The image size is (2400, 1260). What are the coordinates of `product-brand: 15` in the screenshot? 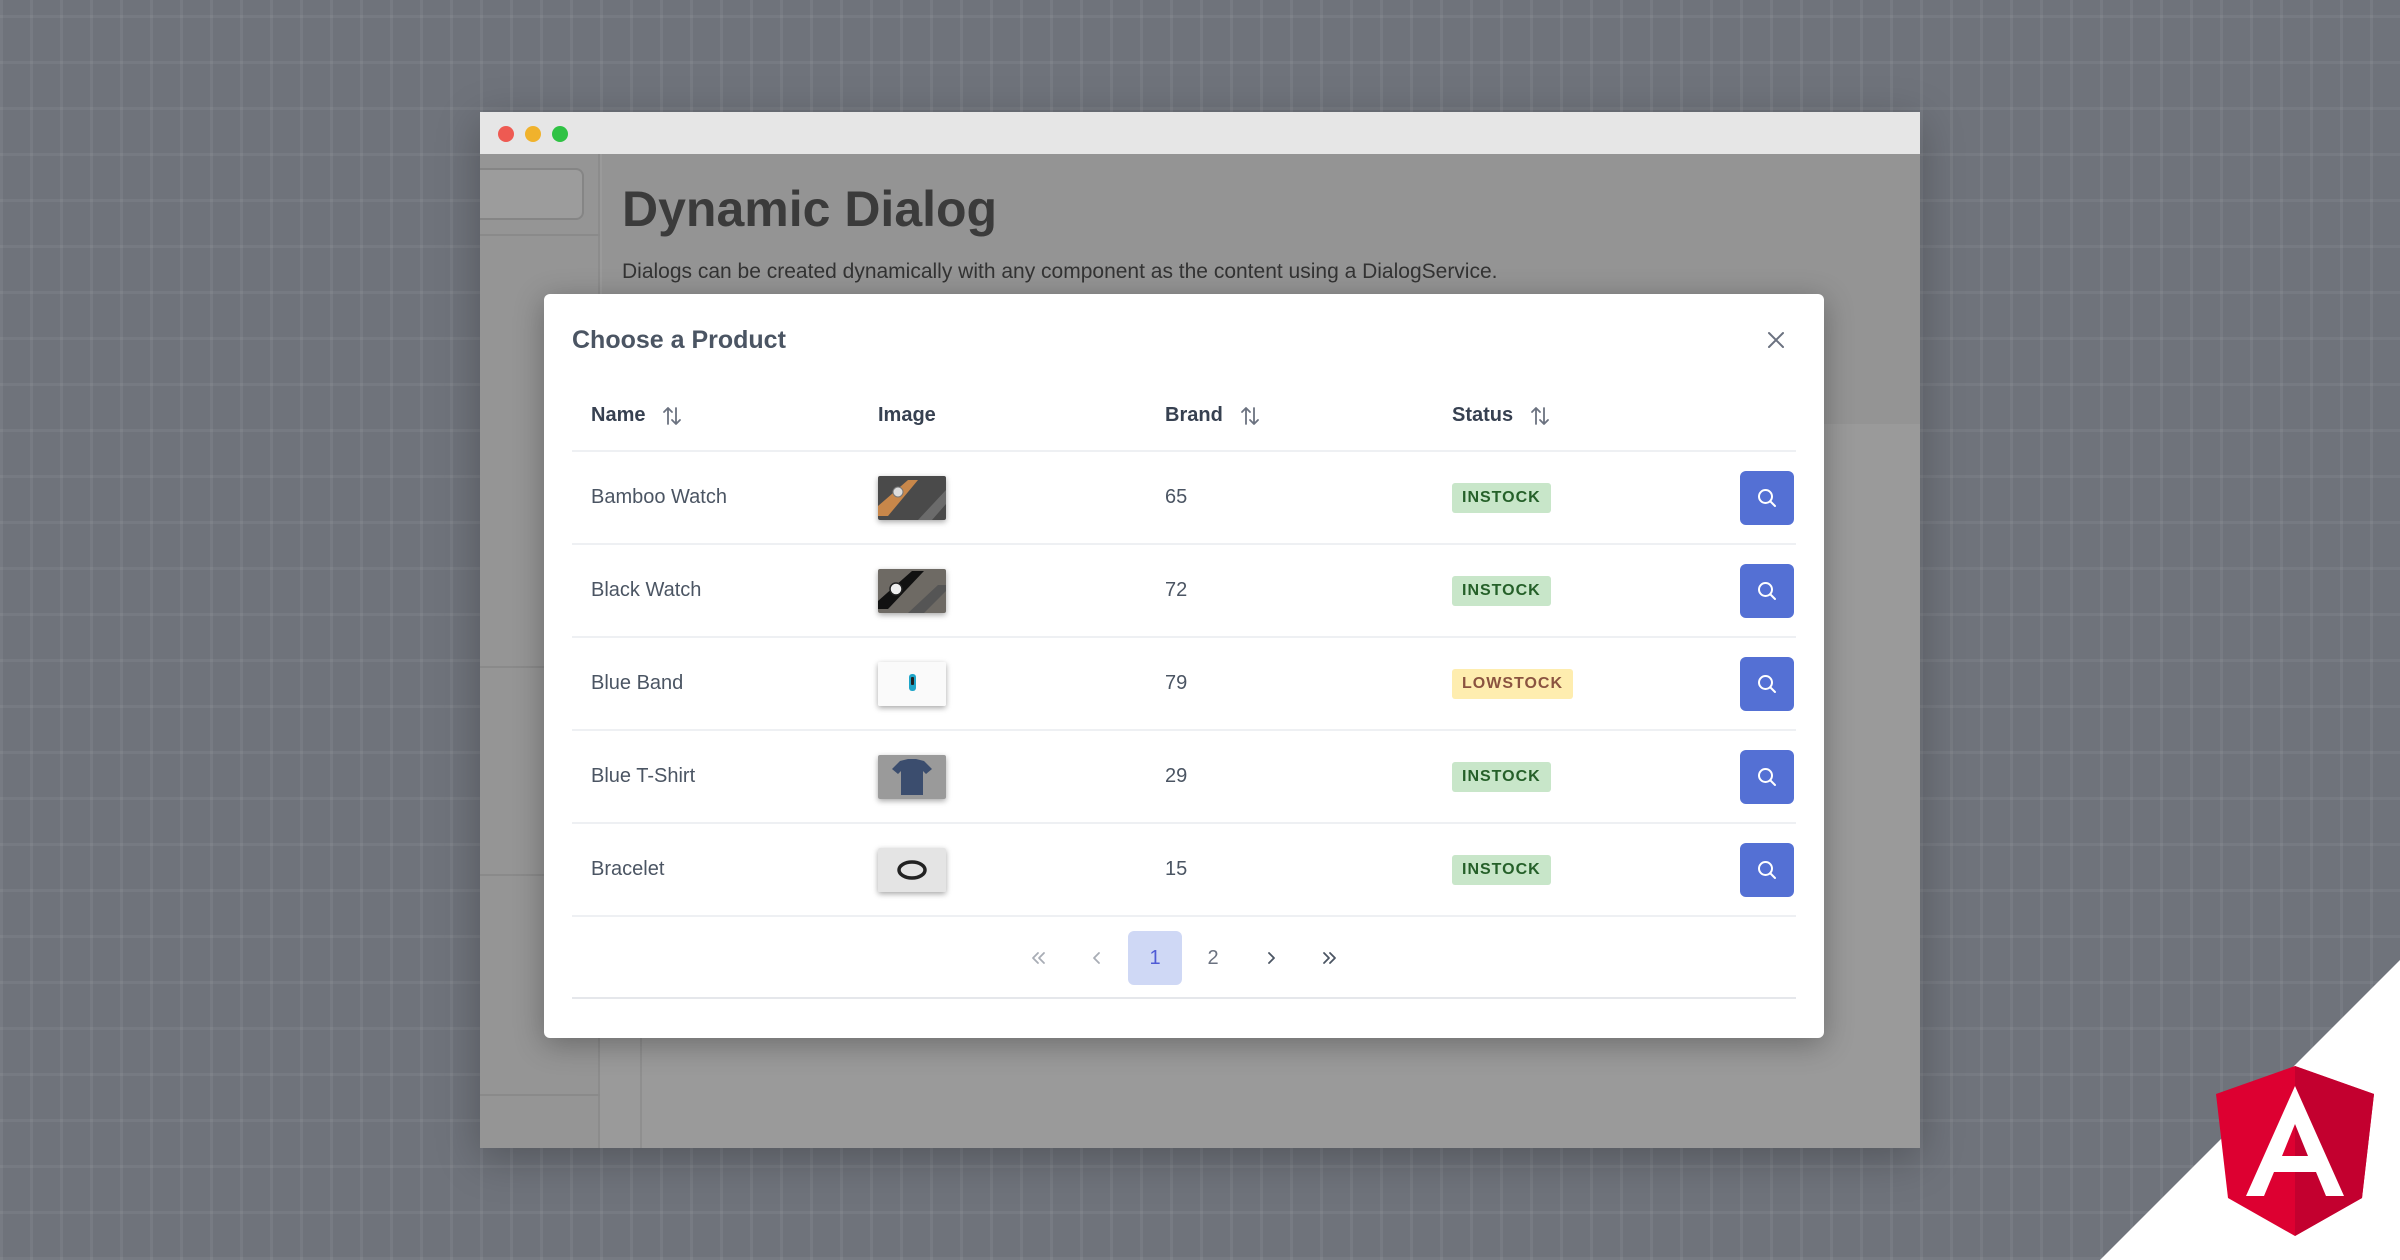 It's located at (1176, 869).